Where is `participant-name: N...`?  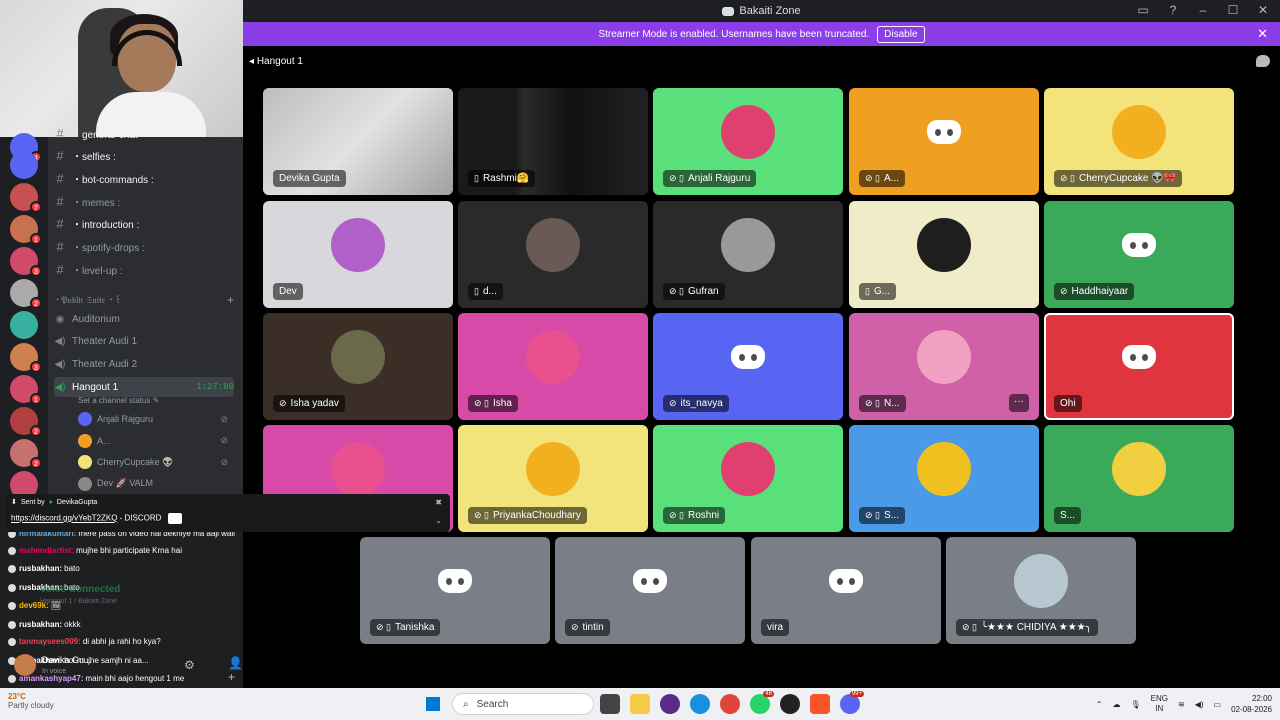 participant-name: N... is located at coordinates (892, 403).